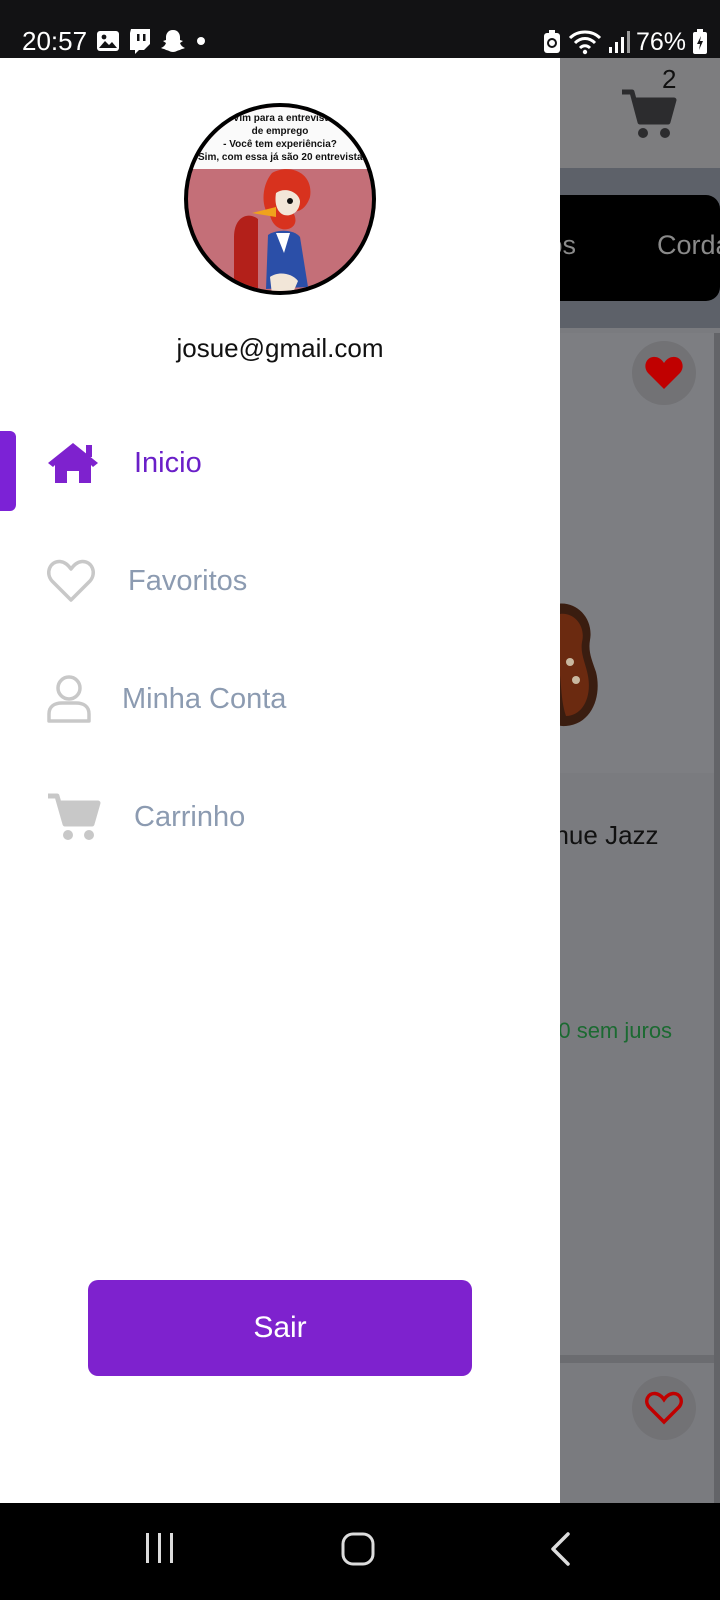 Image resolution: width=720 pixels, height=1600 pixels. What do you see at coordinates (73, 463) in the screenshot?
I see `home-icon` at bounding box center [73, 463].